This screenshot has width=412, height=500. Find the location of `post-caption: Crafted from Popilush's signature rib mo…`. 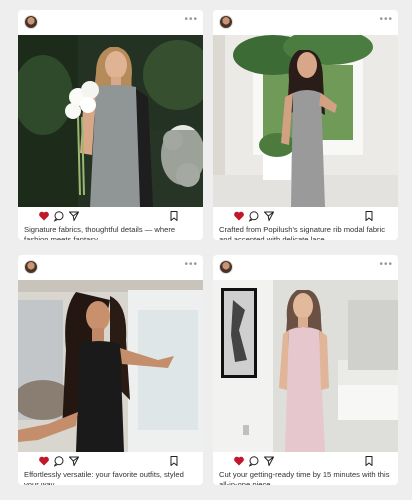

post-caption: Crafted from Popilush's signature rib mo… is located at coordinates (302, 232).